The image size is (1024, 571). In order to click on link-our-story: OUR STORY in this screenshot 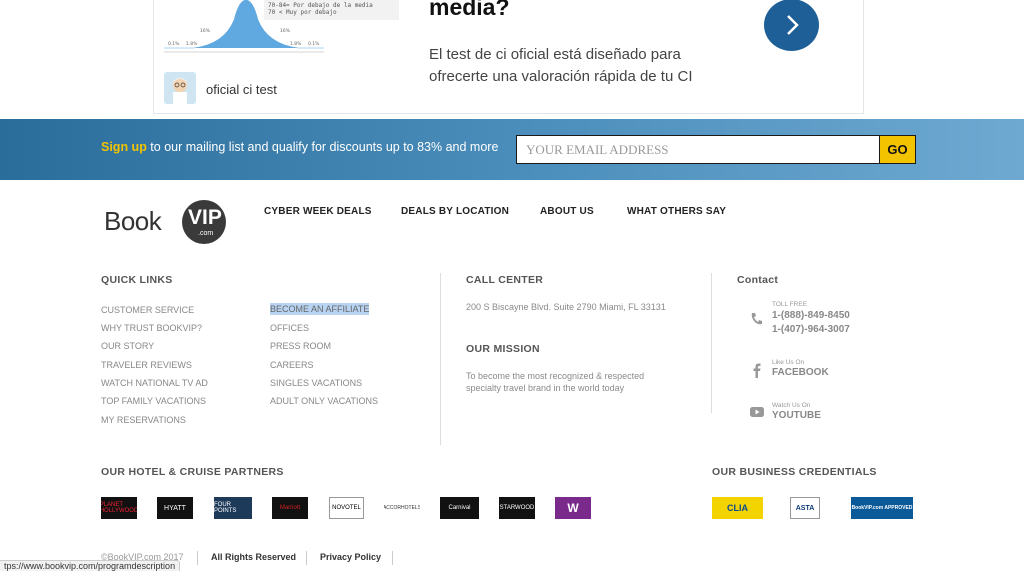, I will do `click(127, 346)`.